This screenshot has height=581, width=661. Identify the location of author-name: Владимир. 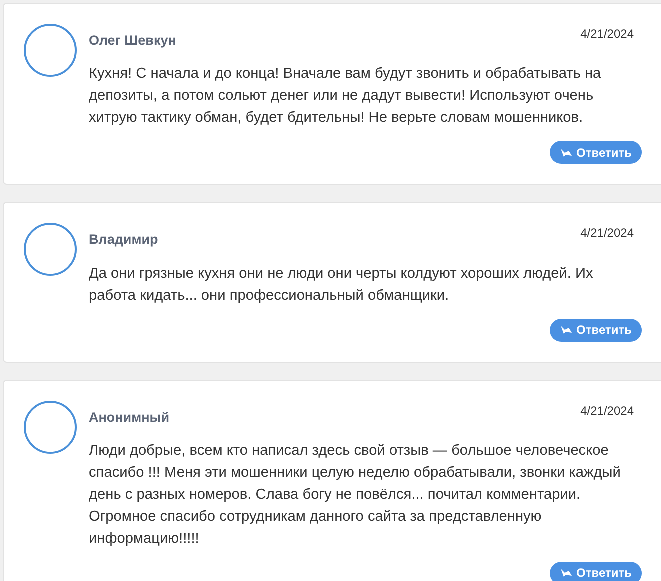
(123, 240).